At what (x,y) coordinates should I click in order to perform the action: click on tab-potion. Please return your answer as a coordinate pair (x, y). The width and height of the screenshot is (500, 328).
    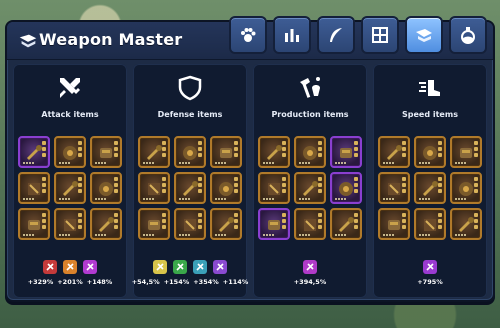
    Looking at the image, I should click on (468, 35).